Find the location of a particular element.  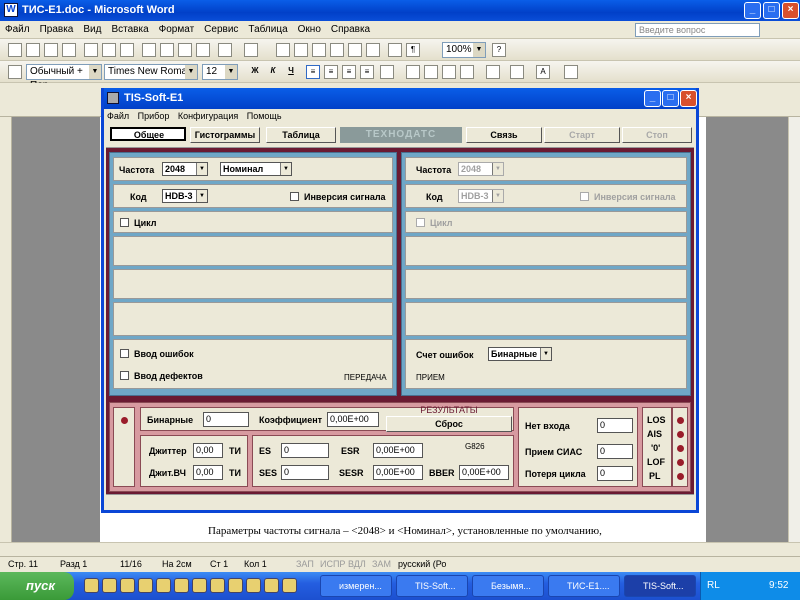

tis-menu-file: Файл is located at coordinates (118, 116).